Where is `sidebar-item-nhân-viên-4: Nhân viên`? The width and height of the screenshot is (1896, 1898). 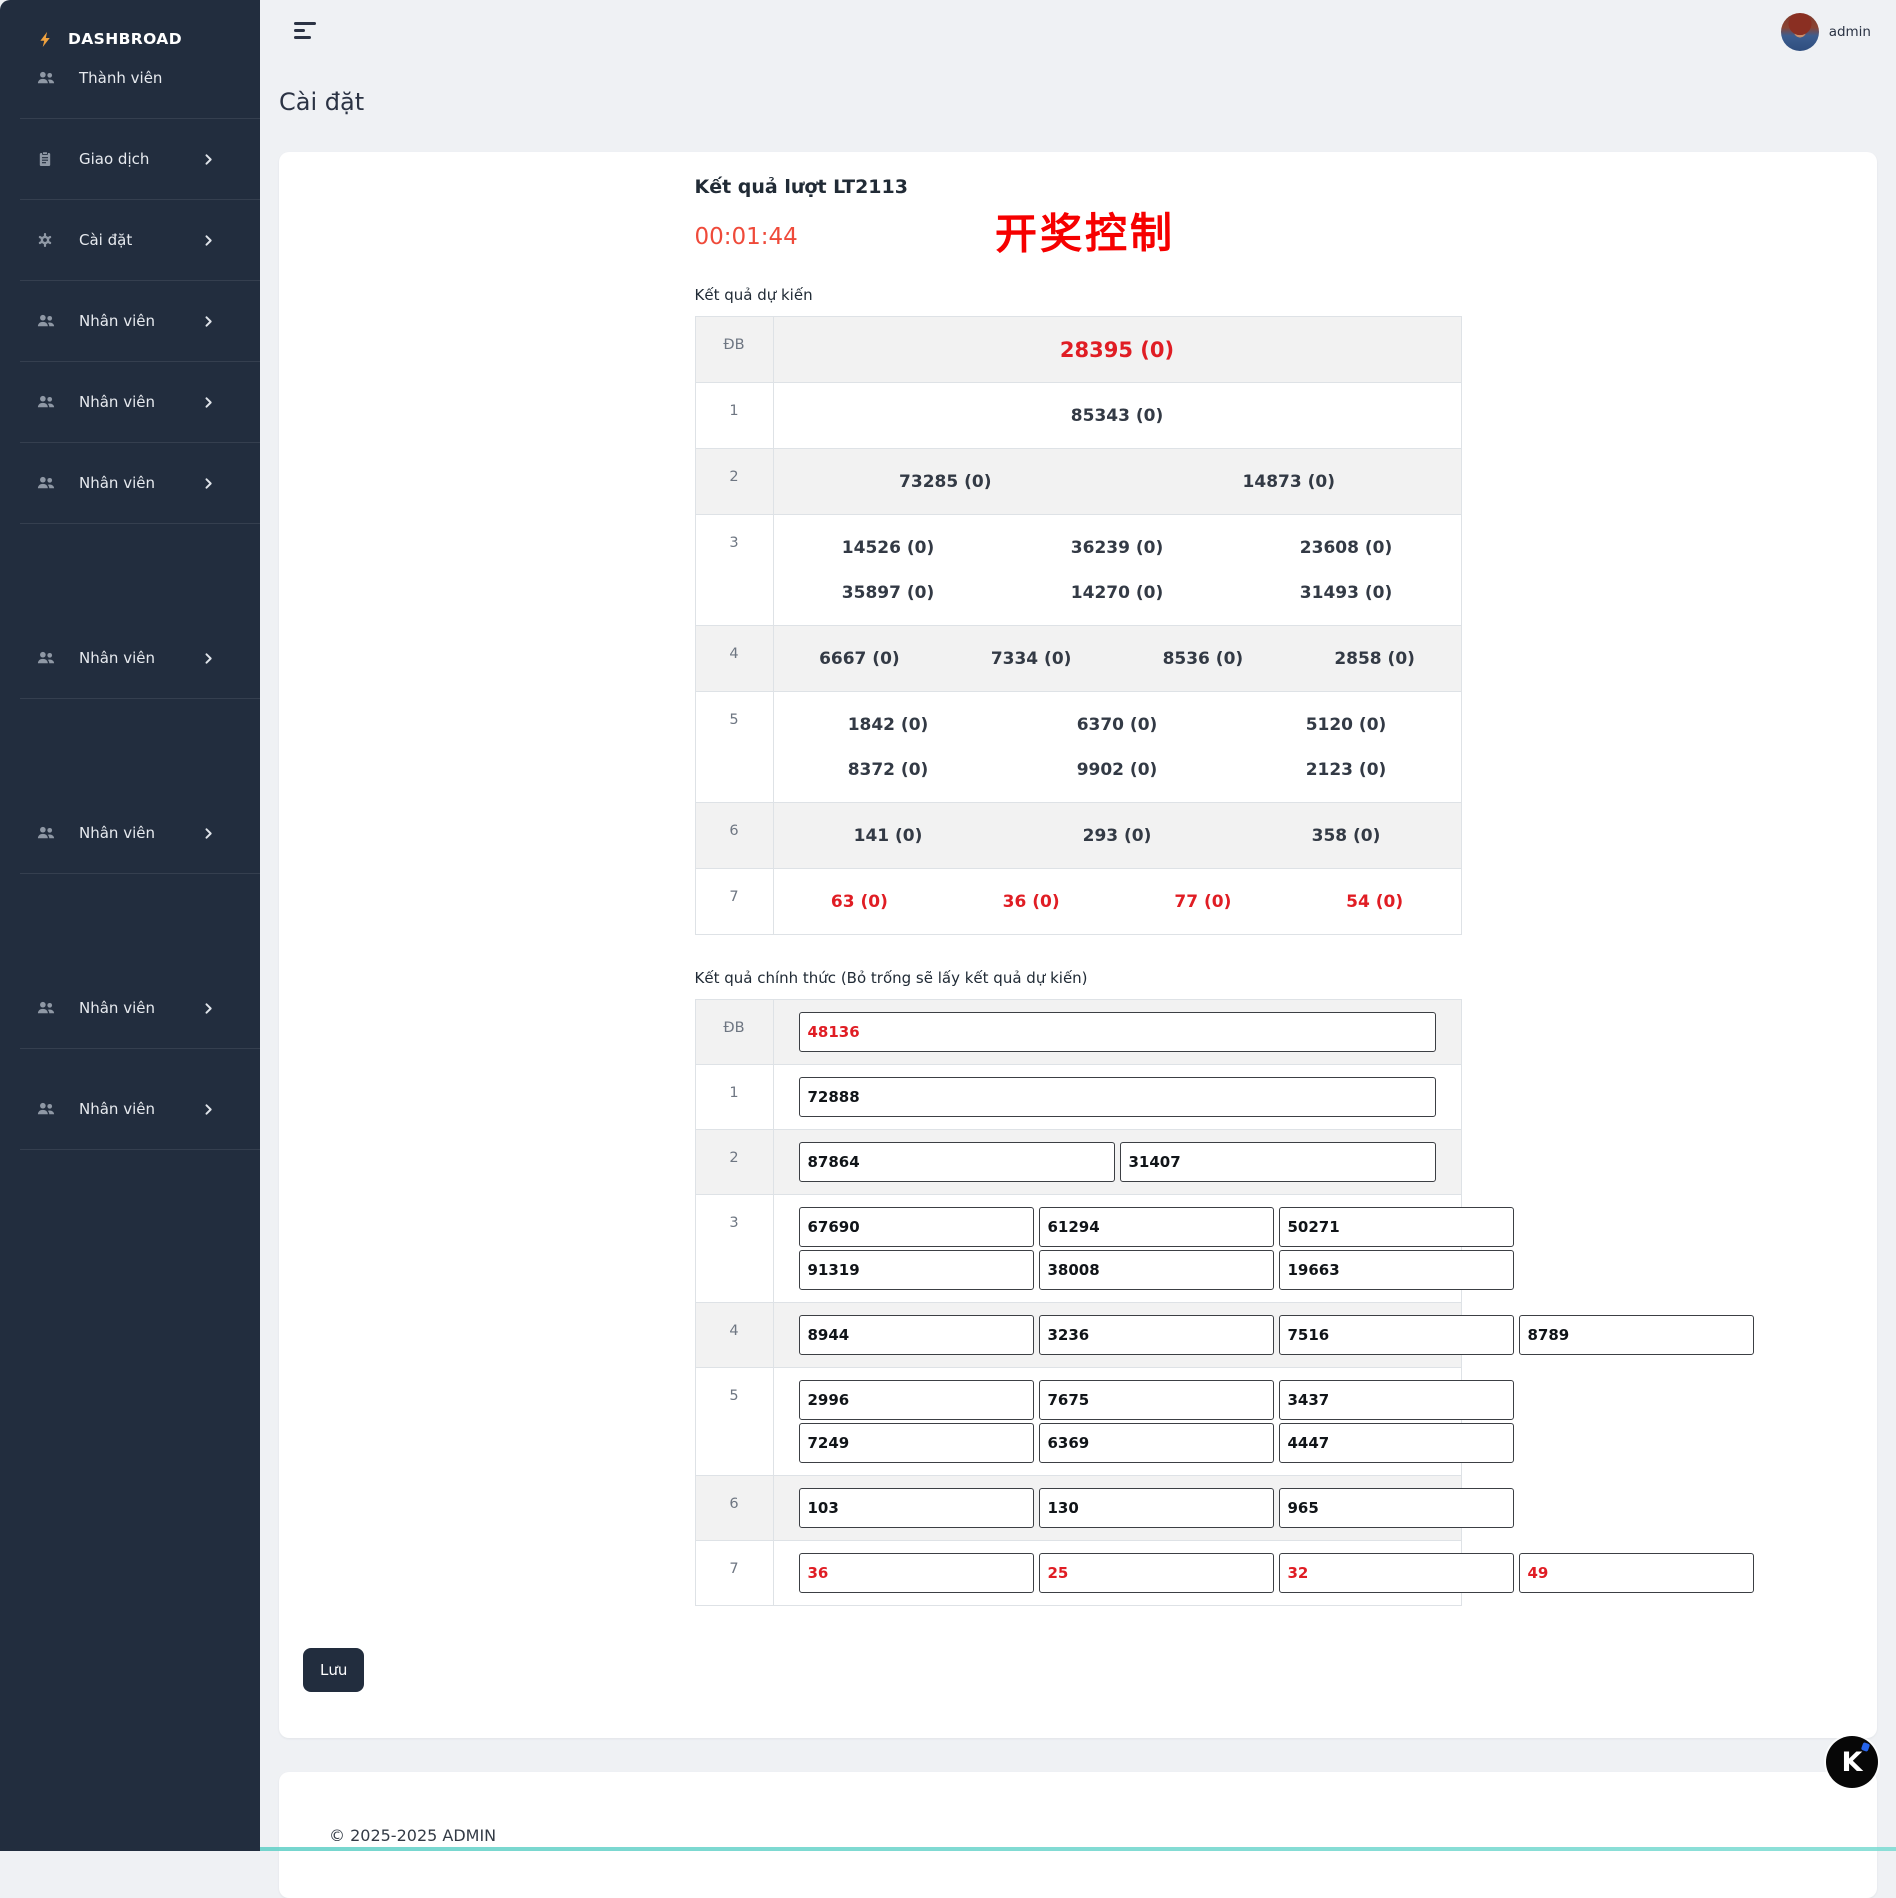
sidebar-item-nhân-viên-4: Nhân viên is located at coordinates (130, 402).